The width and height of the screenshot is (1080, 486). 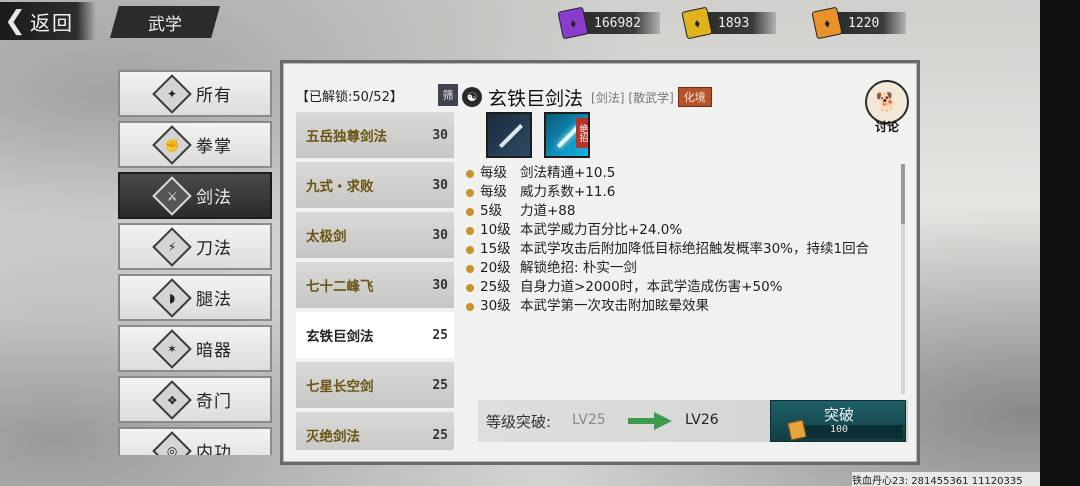 I want to click on effect-text: 本武学攻击后附加降低目标绝招触发概率30%，持续1回合, so click(x=695, y=249).